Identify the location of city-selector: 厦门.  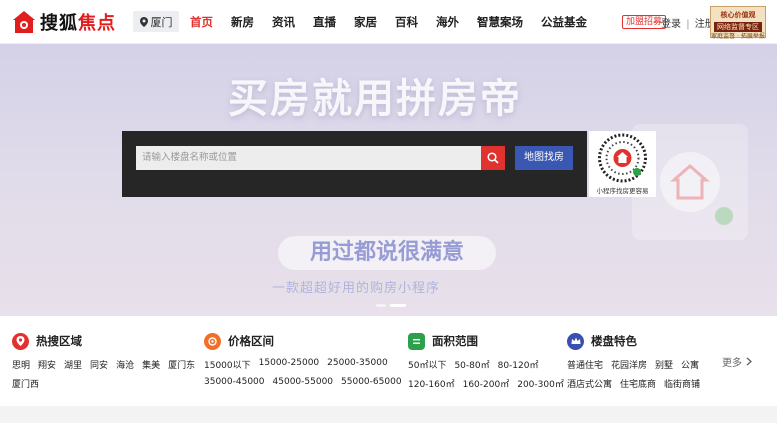
(156, 21).